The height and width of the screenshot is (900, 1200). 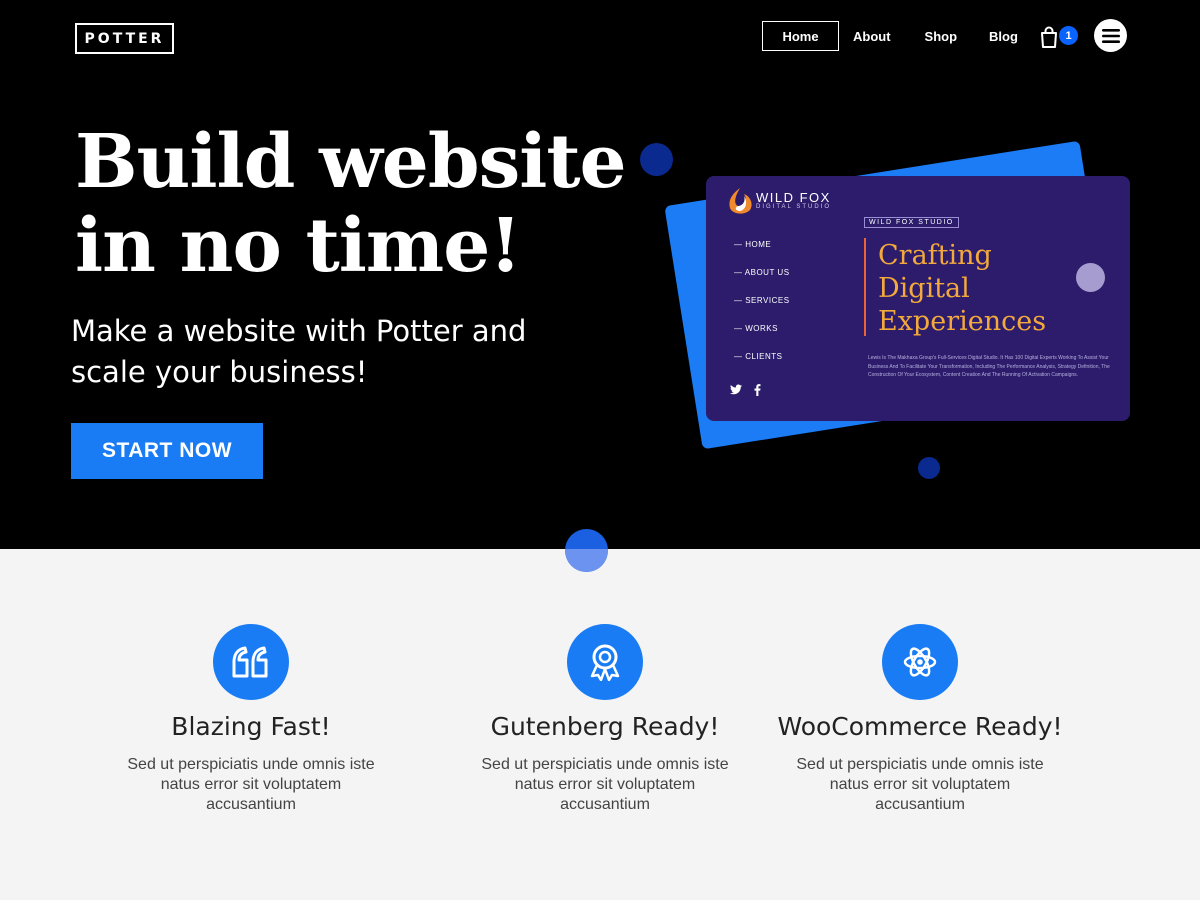 What do you see at coordinates (167, 451) in the screenshot?
I see `start-now-button: START NOW` at bounding box center [167, 451].